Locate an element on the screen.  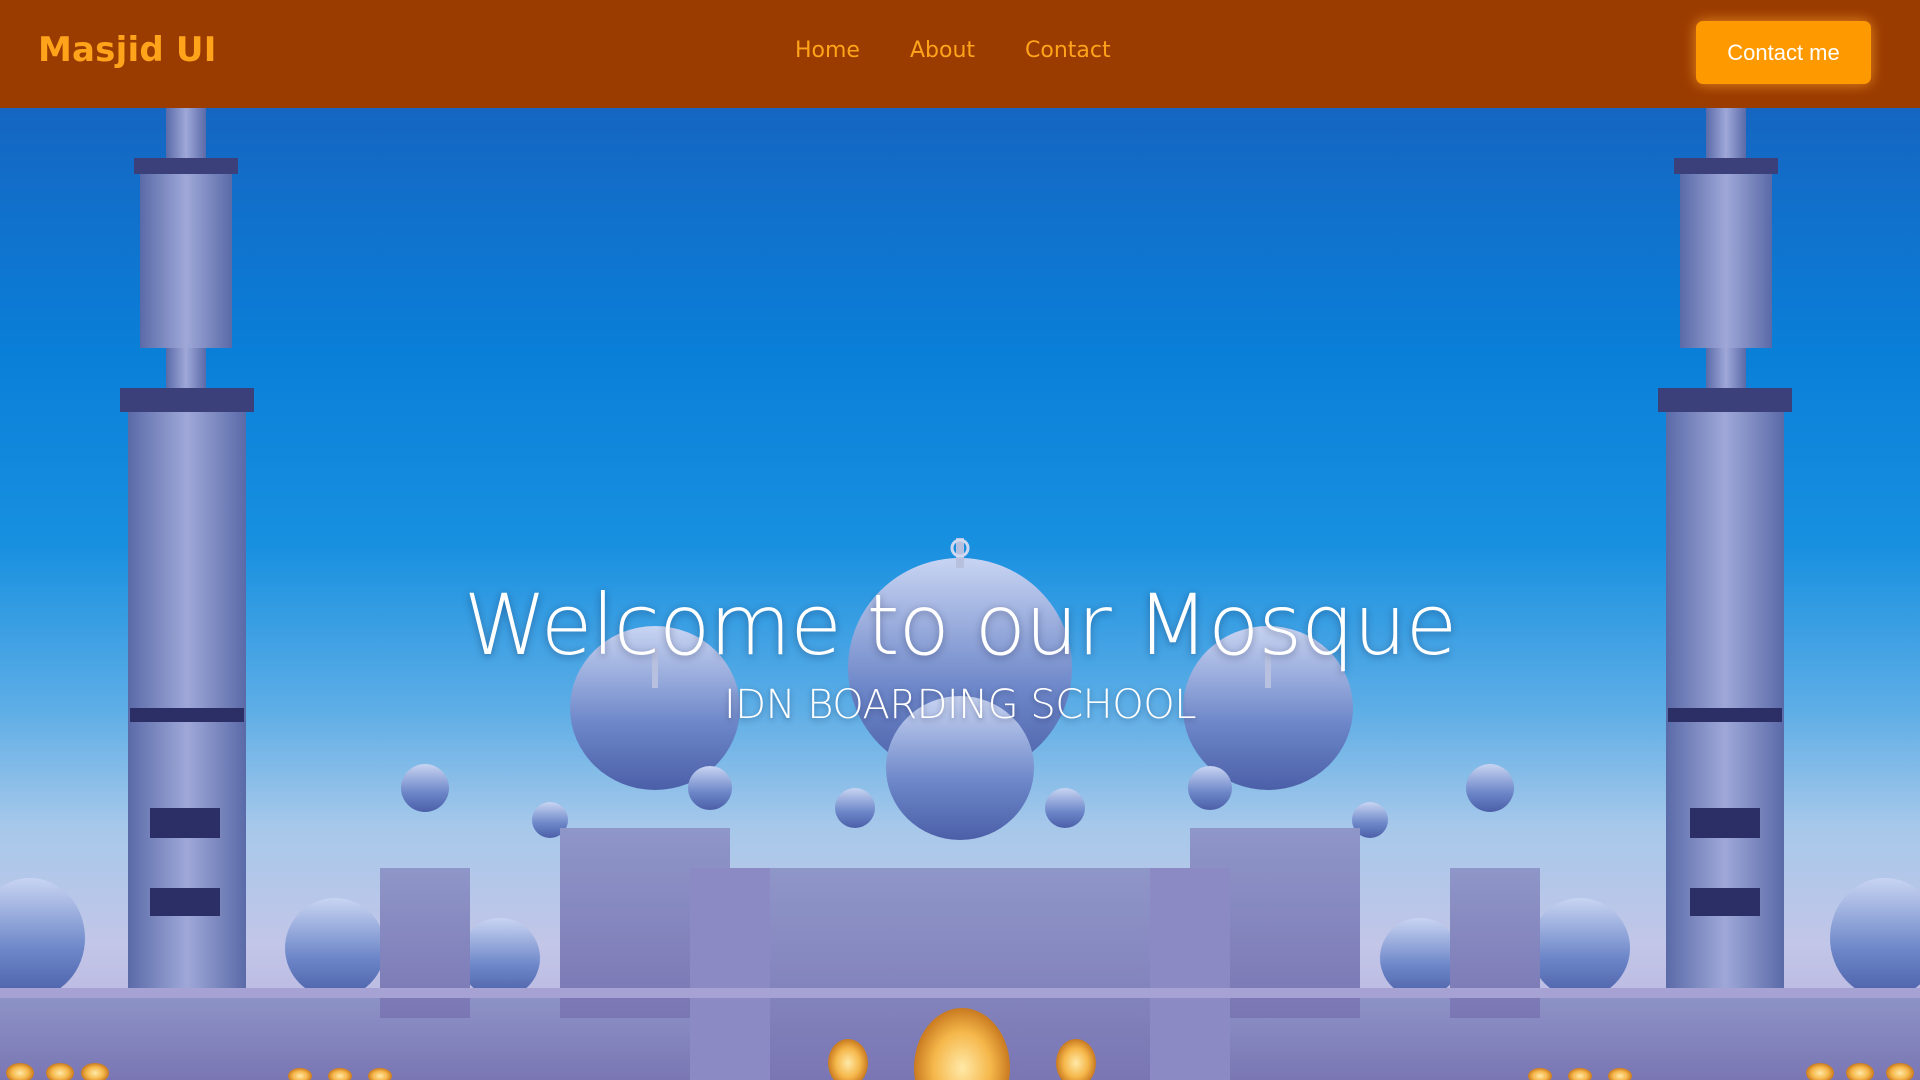
nav-link-home: Home is located at coordinates (827, 50).